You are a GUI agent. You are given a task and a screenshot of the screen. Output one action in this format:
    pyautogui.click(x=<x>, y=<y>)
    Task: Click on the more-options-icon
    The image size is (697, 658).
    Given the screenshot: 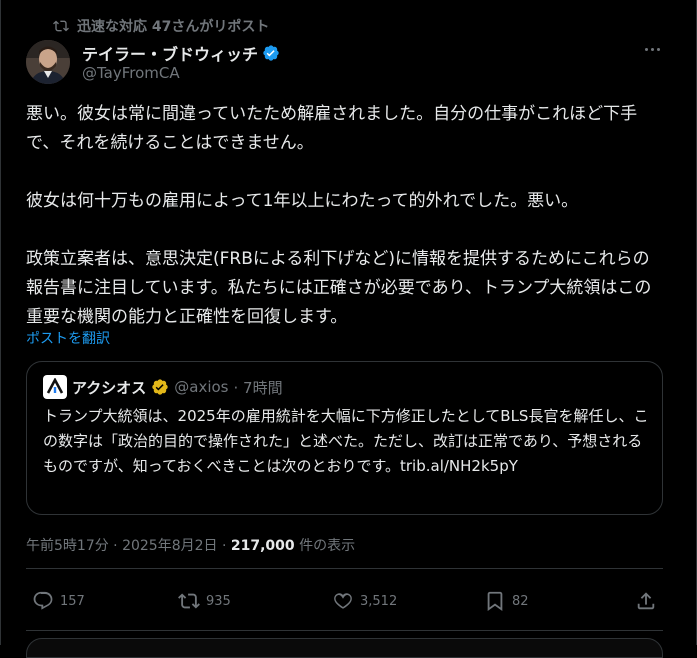 What is the action you would take?
    pyautogui.click(x=652, y=49)
    